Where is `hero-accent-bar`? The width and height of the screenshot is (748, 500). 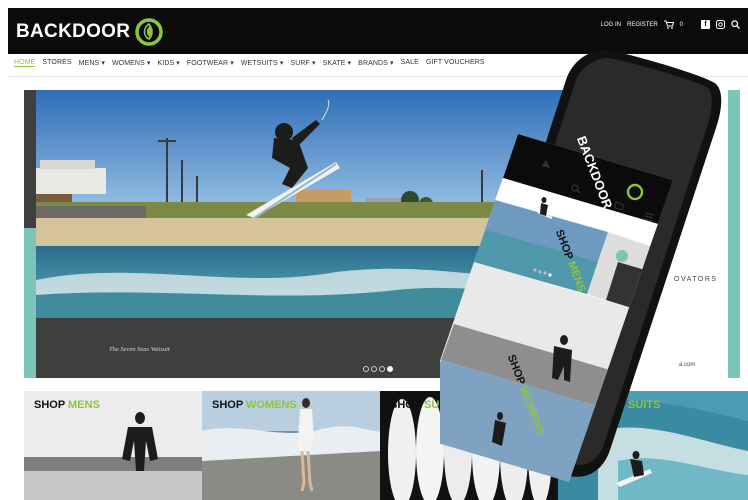
hero-accent-bar is located at coordinates (30, 303).